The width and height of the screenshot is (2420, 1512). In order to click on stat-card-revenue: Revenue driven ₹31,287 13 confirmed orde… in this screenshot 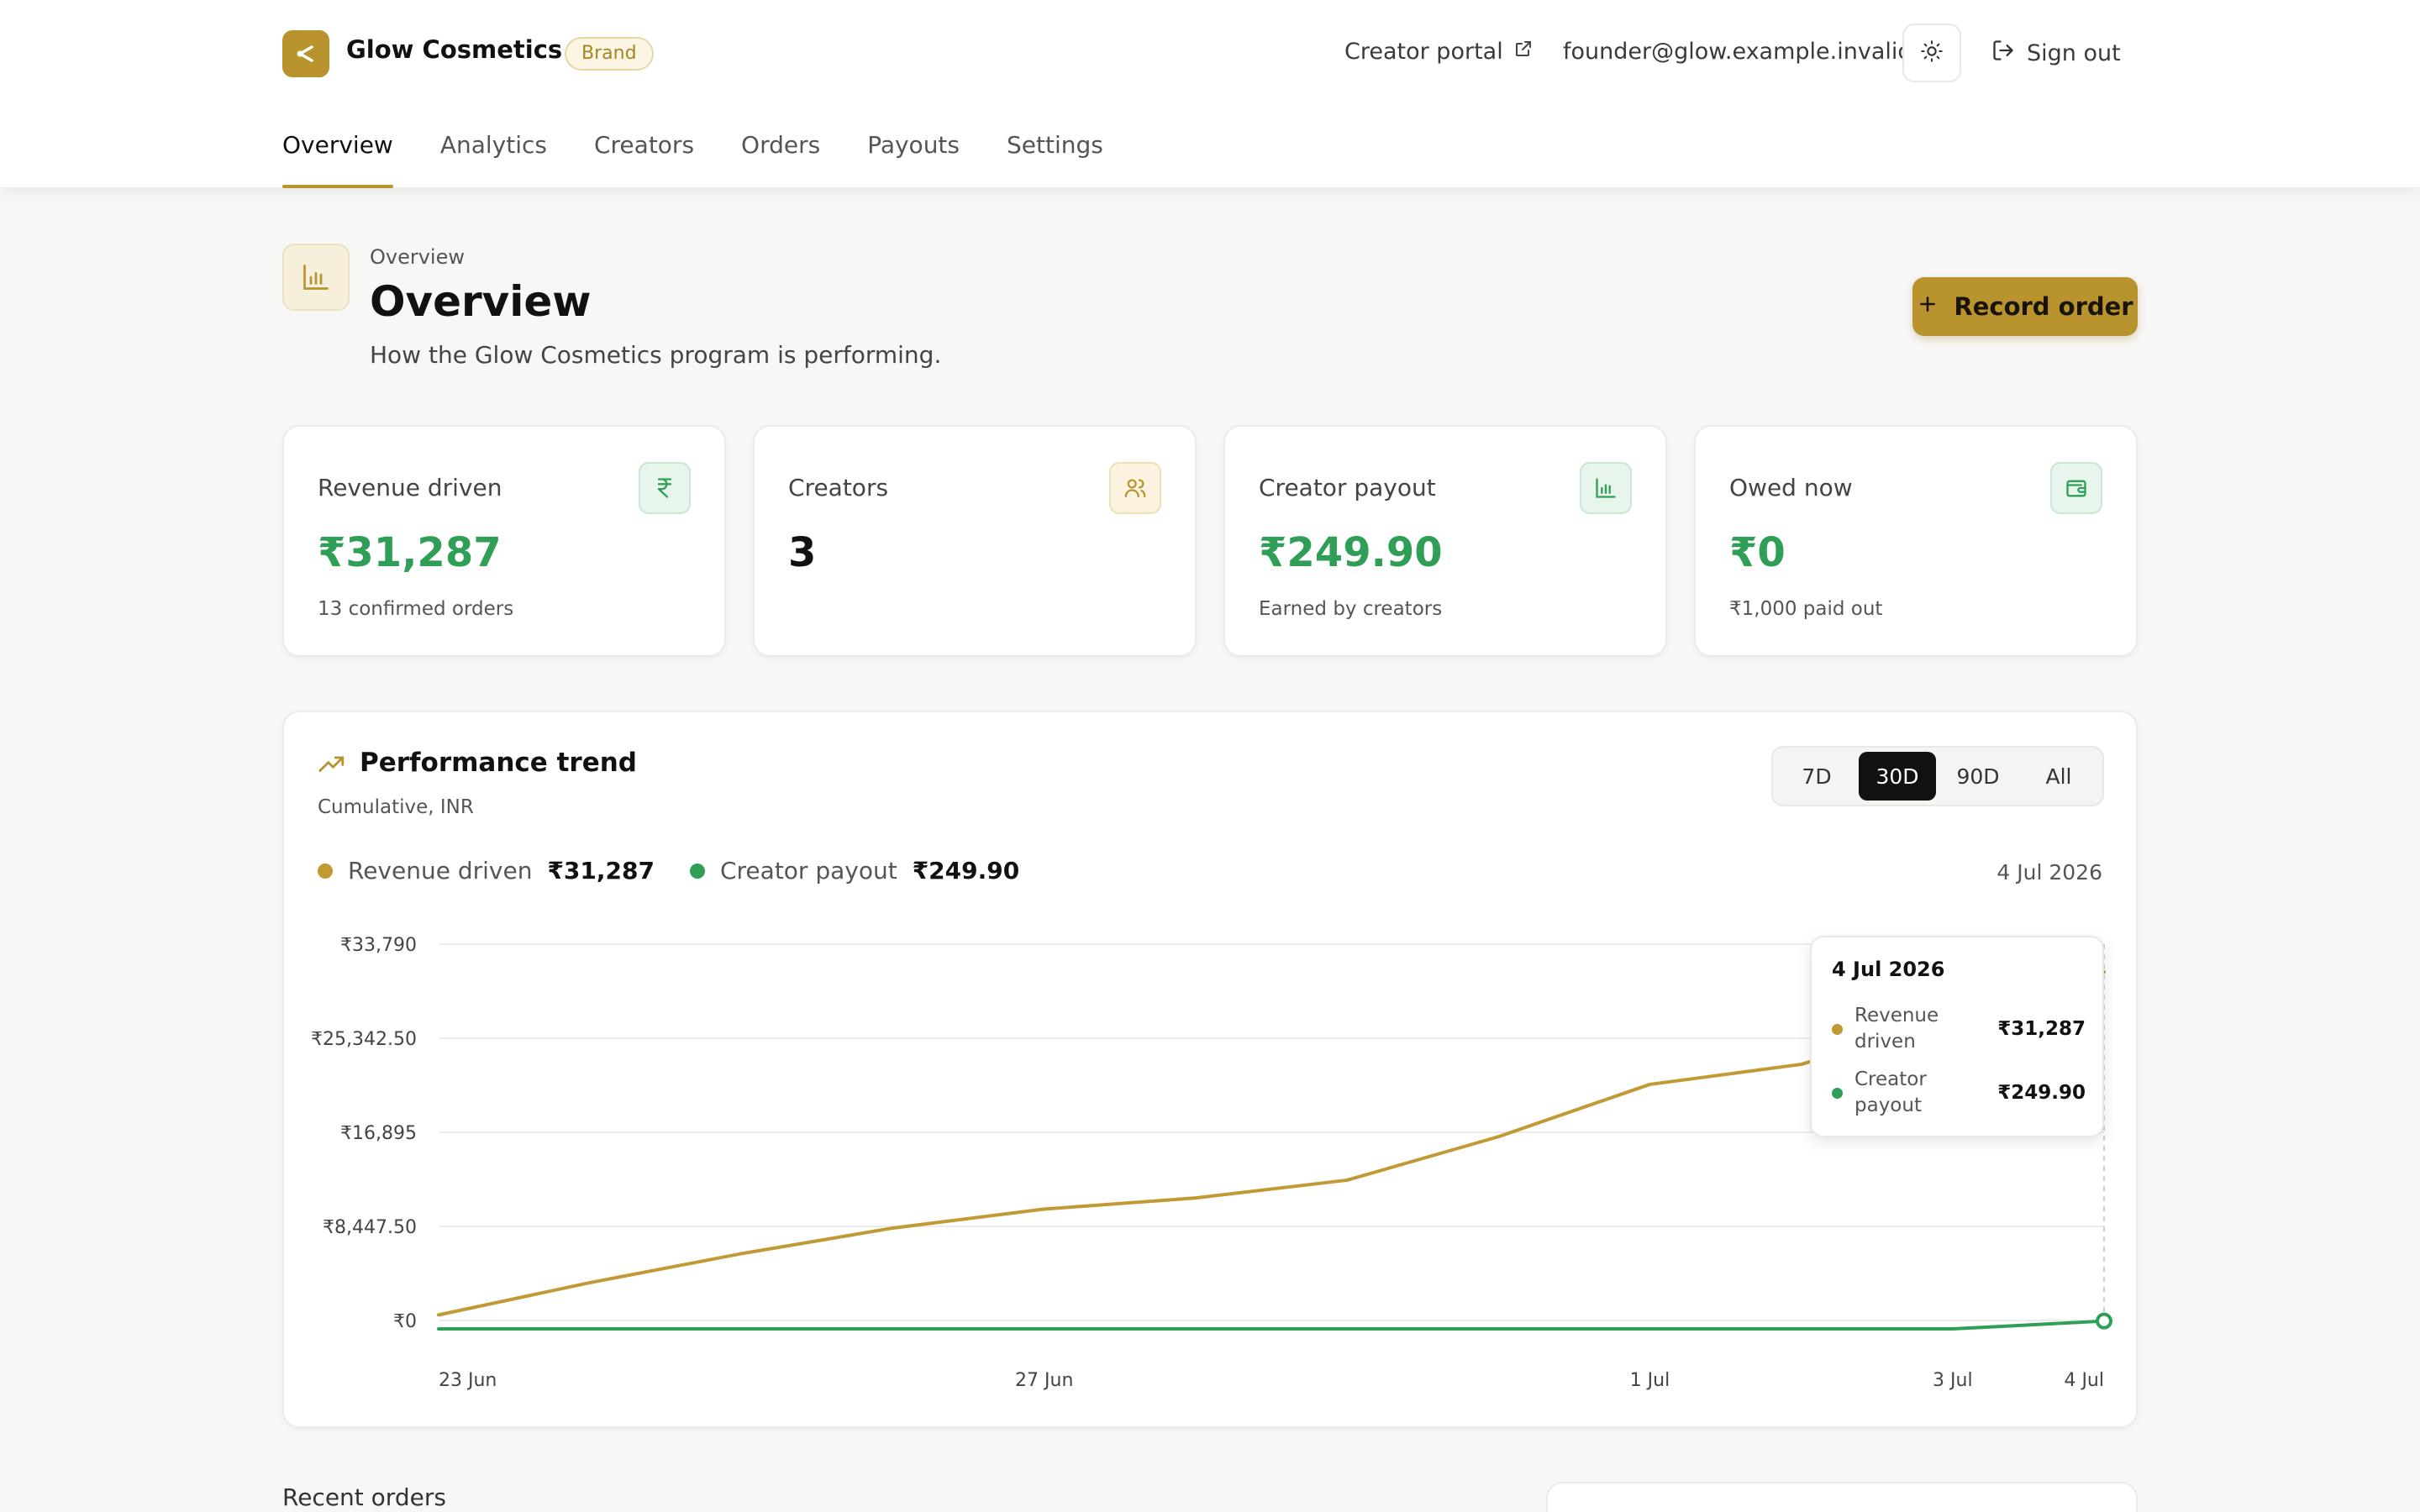, I will do `click(504, 541)`.